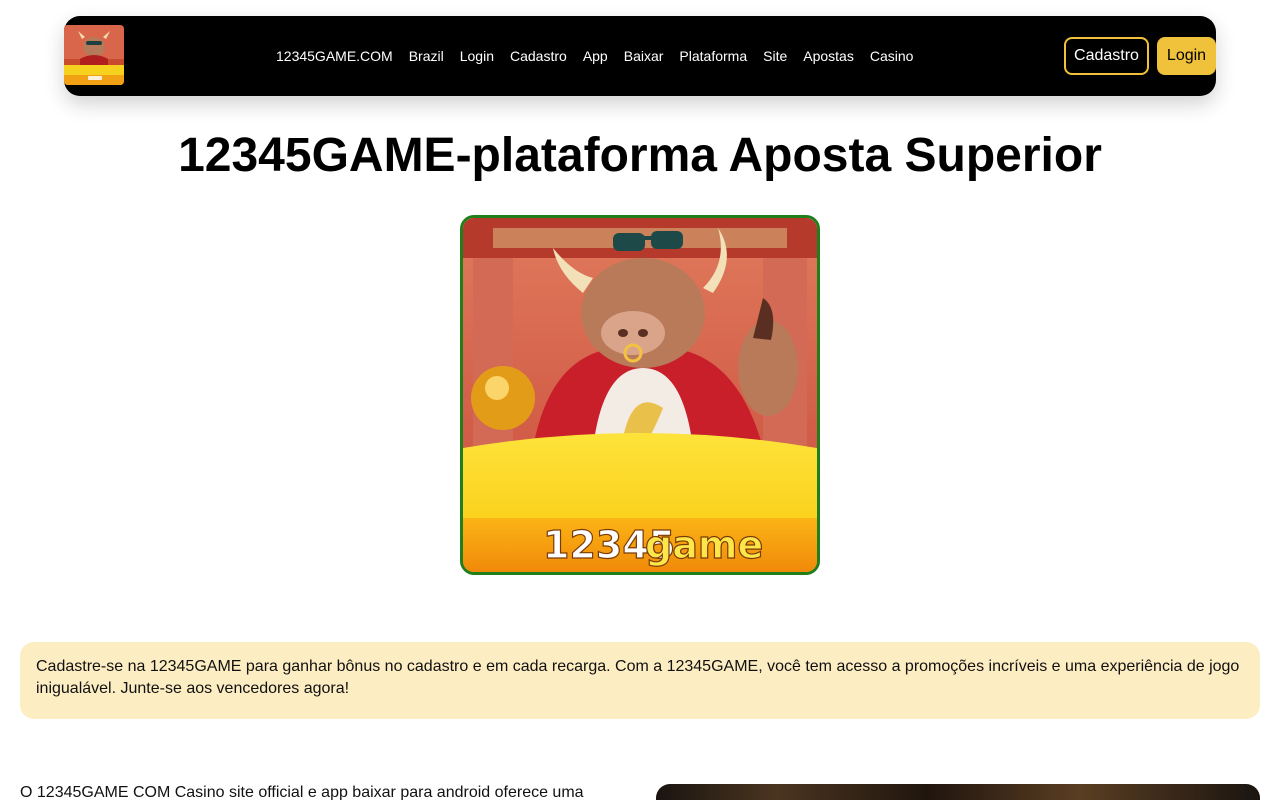 The image size is (1280, 800). I want to click on site-logo, so click(94, 55).